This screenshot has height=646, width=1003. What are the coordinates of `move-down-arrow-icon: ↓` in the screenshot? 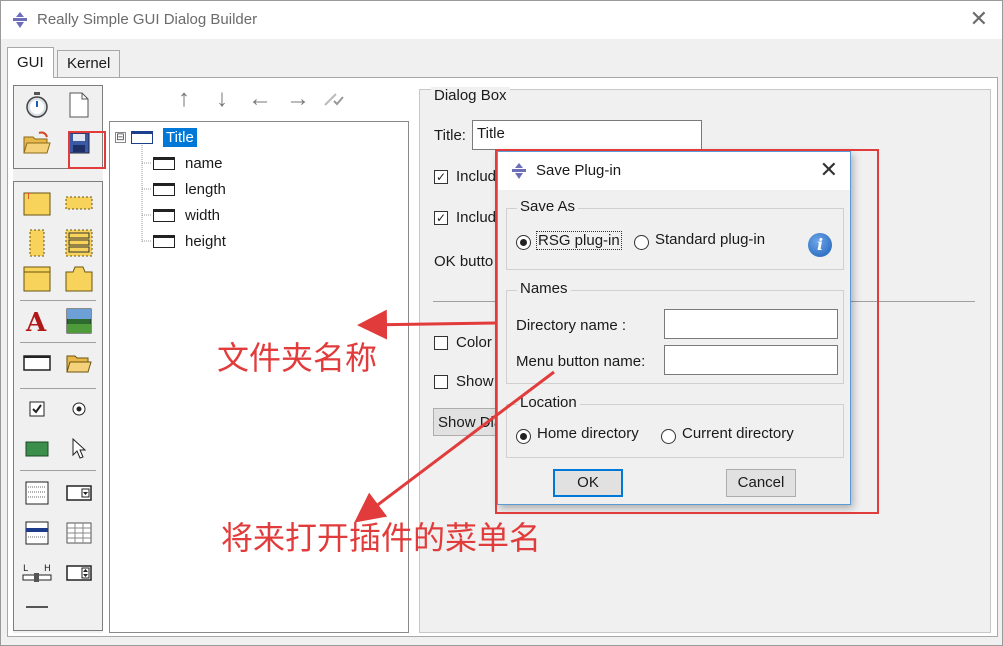 It's located at (222, 100).